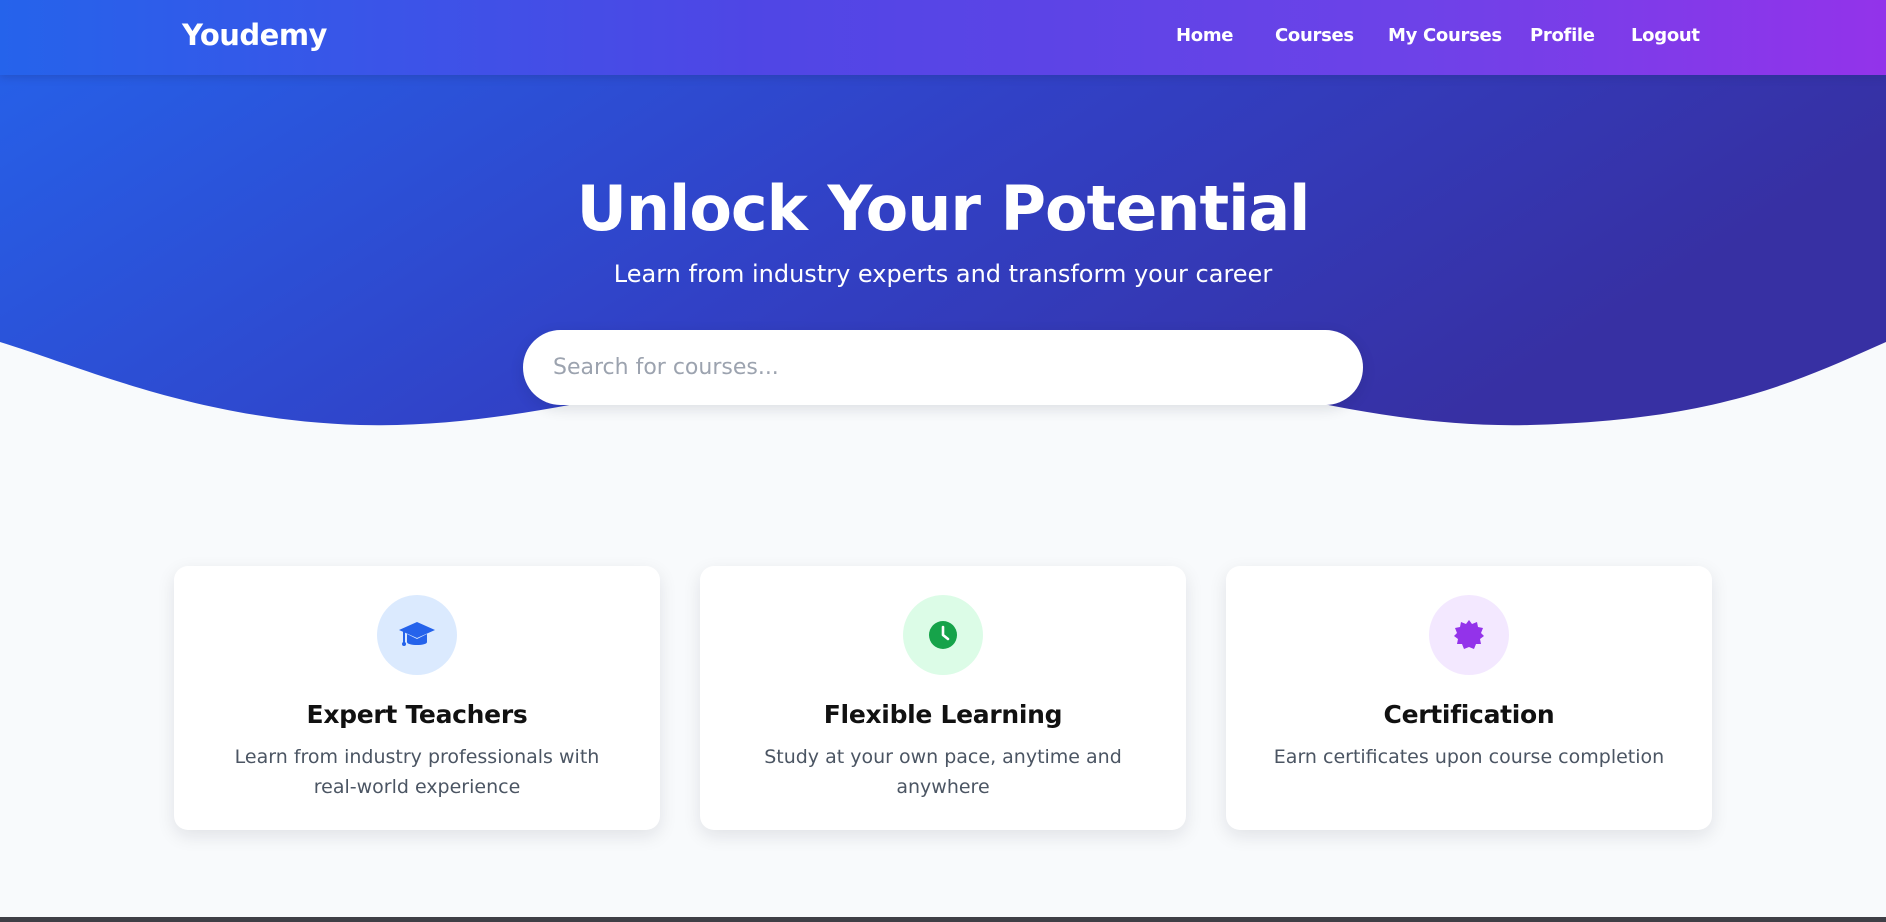 The width and height of the screenshot is (1886, 922). Describe the element at coordinates (417, 714) in the screenshot. I see `feature-title: Expert Teachers` at that location.